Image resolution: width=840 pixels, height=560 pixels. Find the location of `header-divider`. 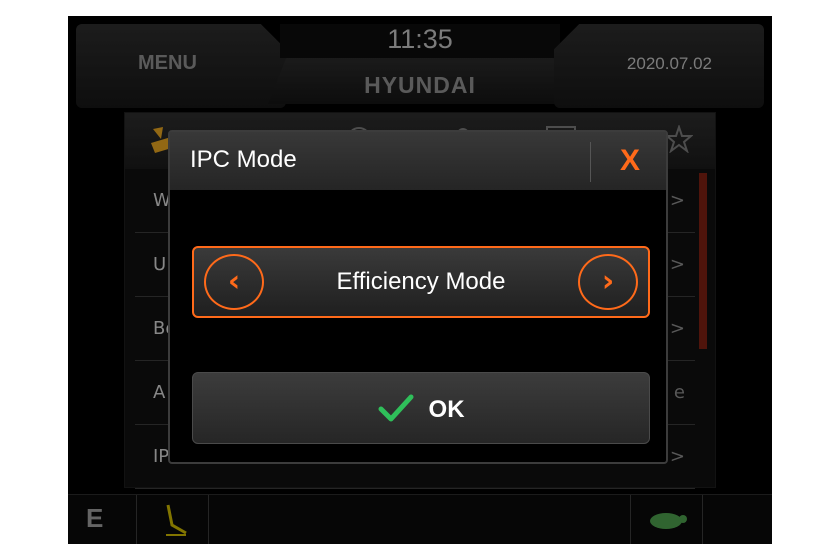

header-divider is located at coordinates (590, 162).